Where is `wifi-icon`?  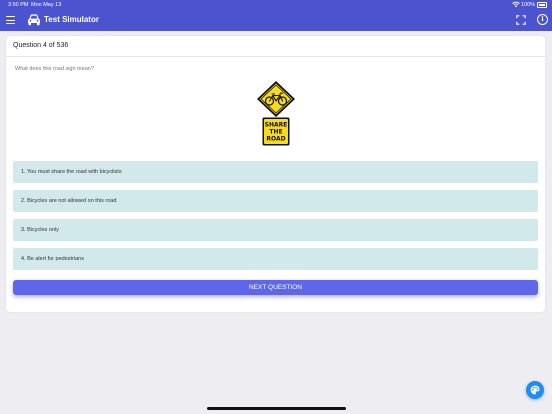
wifi-icon is located at coordinates (516, 4).